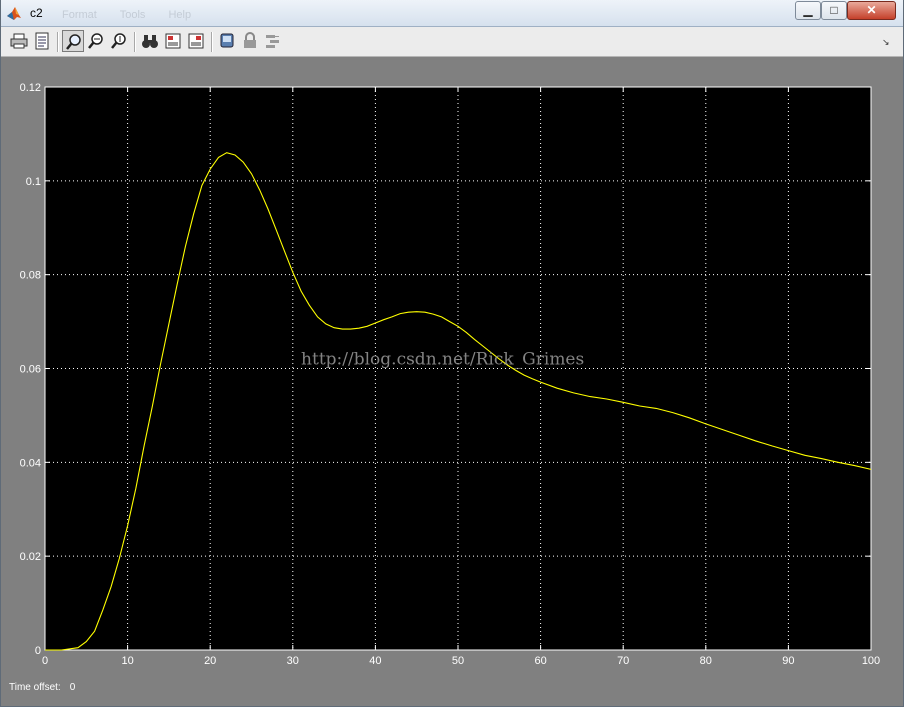 This screenshot has height=707, width=904. What do you see at coordinates (119, 41) in the screenshot?
I see `zoom-y-icon` at bounding box center [119, 41].